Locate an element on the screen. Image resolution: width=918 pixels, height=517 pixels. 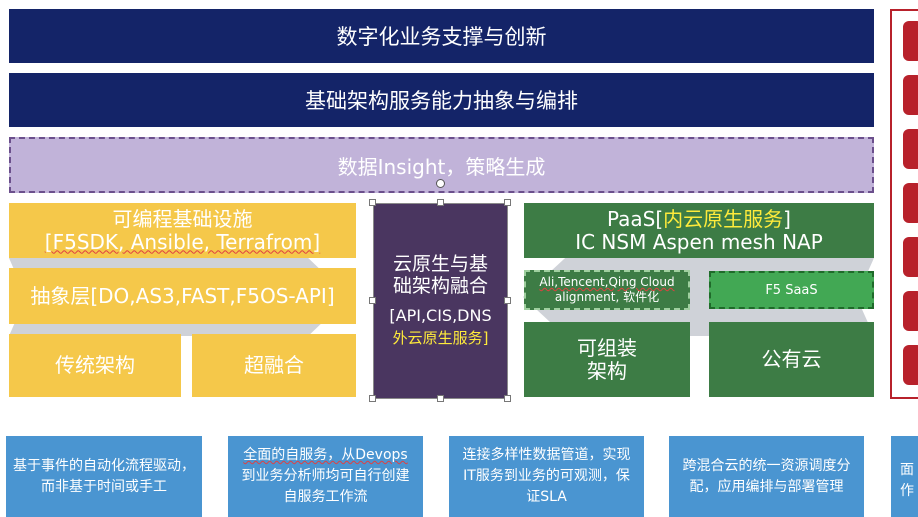
feature-card-partial: 面 作 is located at coordinates (904, 476).